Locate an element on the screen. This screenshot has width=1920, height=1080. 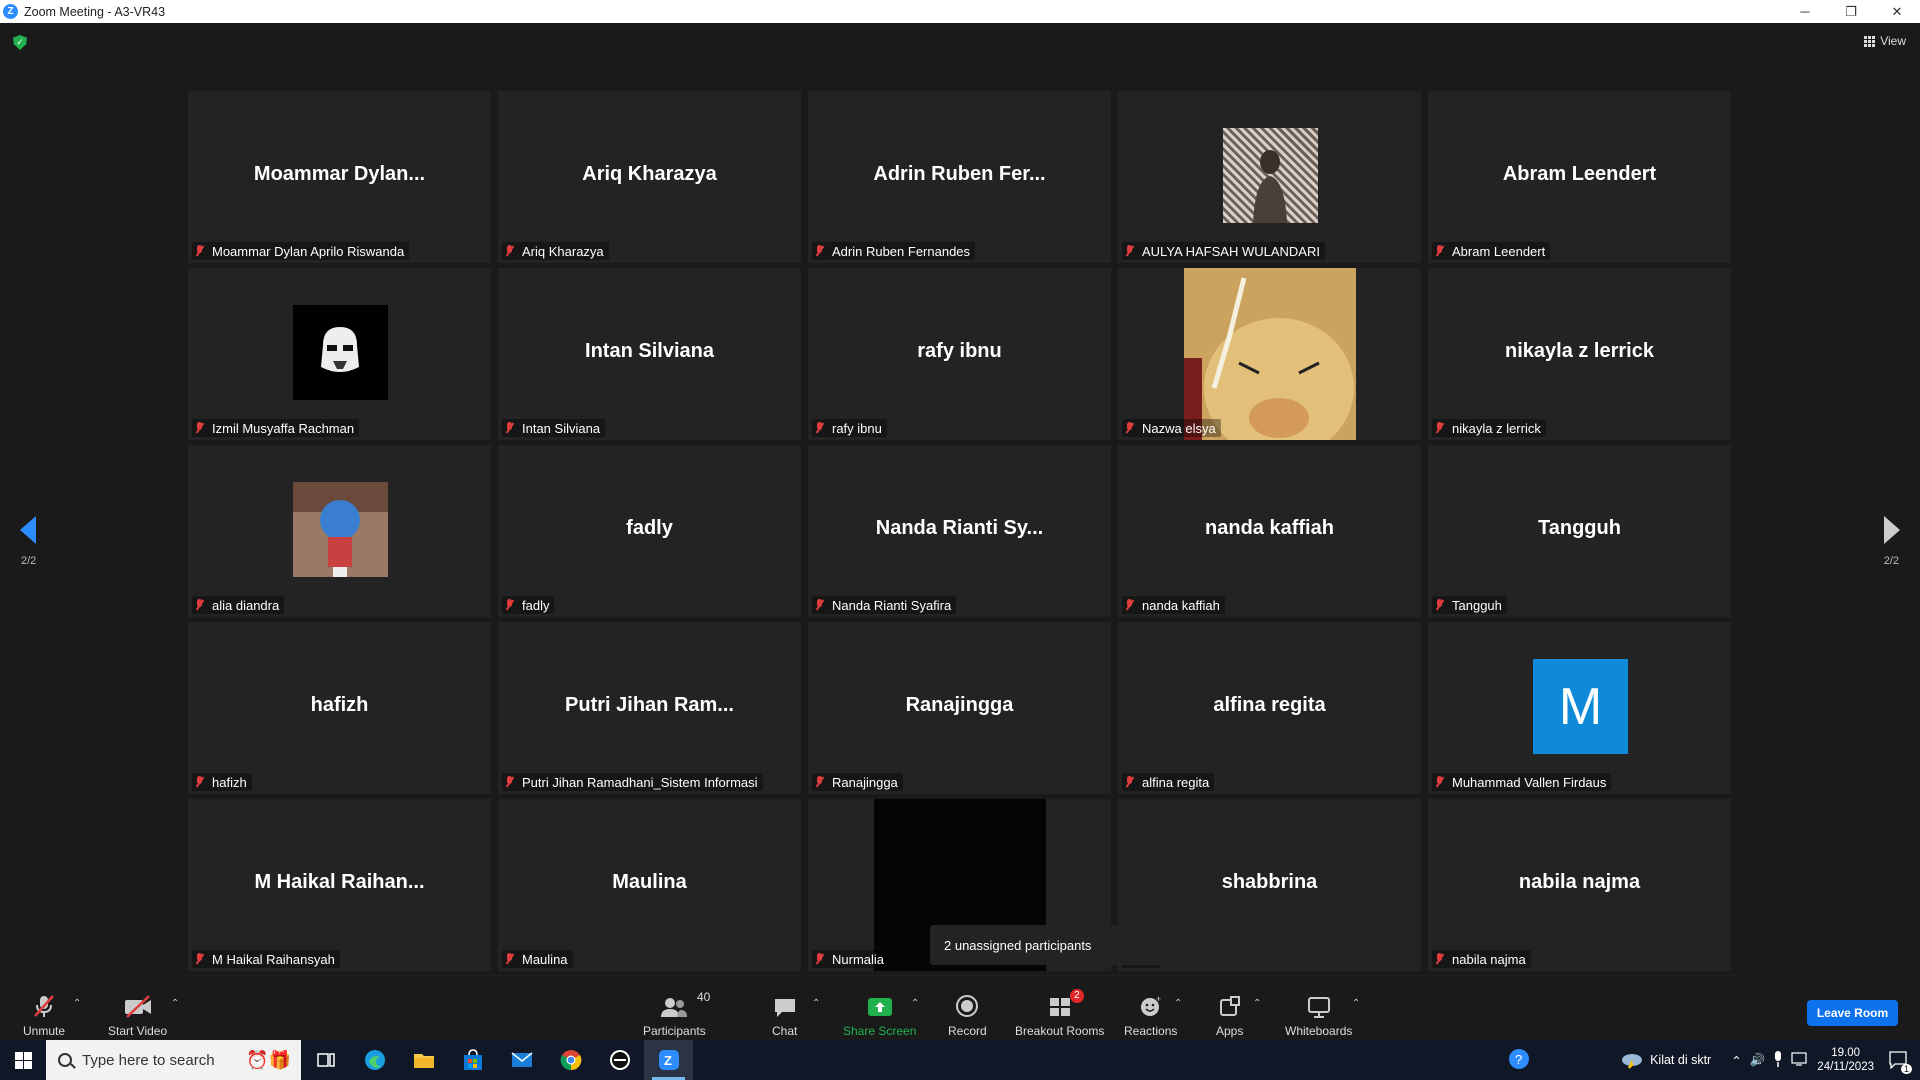
leave-room-button: Leave Room is located at coordinates (1852, 1013).